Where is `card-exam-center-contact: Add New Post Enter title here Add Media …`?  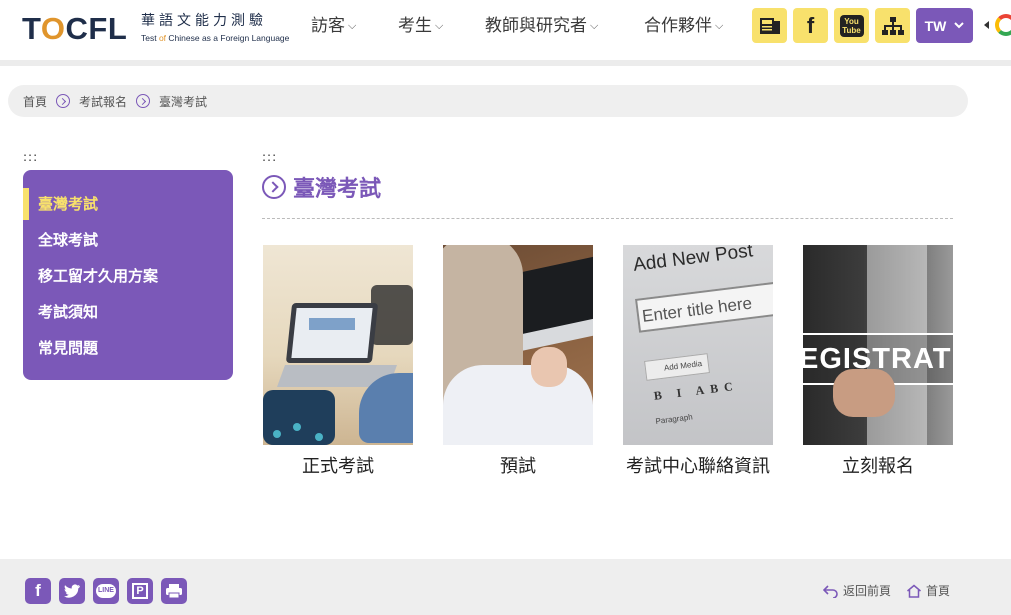
card-exam-center-contact: Add New Post Enter title here Add Media … is located at coordinates (698, 361).